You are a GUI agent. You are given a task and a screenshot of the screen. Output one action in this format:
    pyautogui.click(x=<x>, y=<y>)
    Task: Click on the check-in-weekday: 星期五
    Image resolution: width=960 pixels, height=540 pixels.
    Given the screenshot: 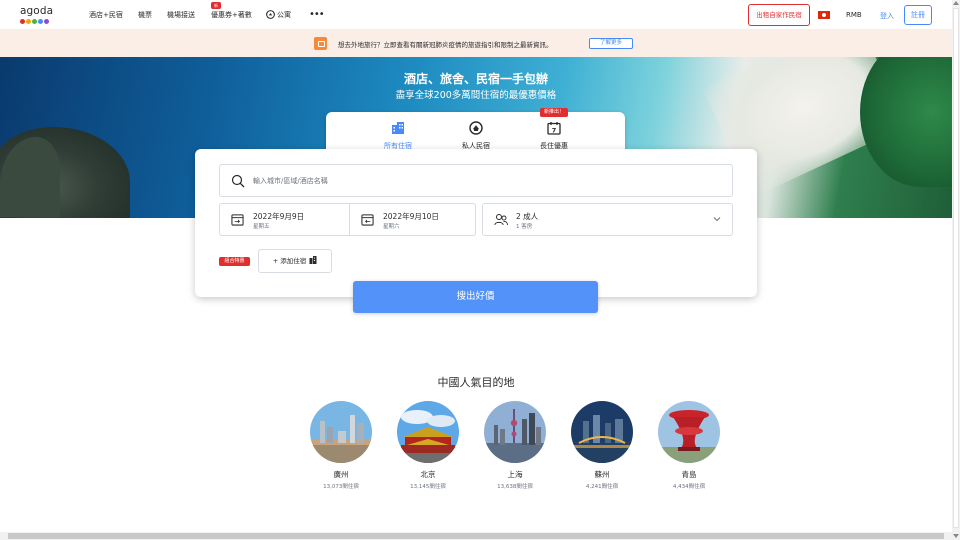 What is the action you would take?
    pyautogui.click(x=261, y=227)
    